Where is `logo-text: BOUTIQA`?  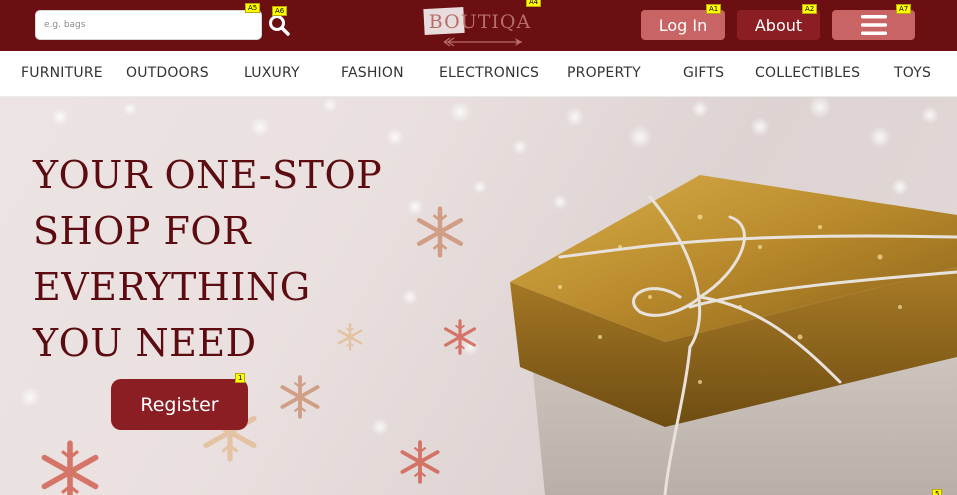 logo-text: BOUTIQA is located at coordinates (480, 22).